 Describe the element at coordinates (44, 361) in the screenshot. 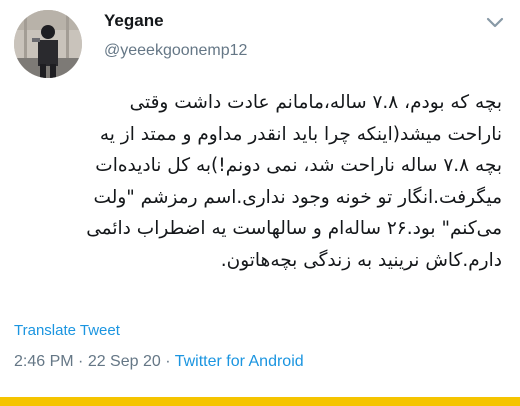

I see `tweet-time: 2:46 PM` at that location.